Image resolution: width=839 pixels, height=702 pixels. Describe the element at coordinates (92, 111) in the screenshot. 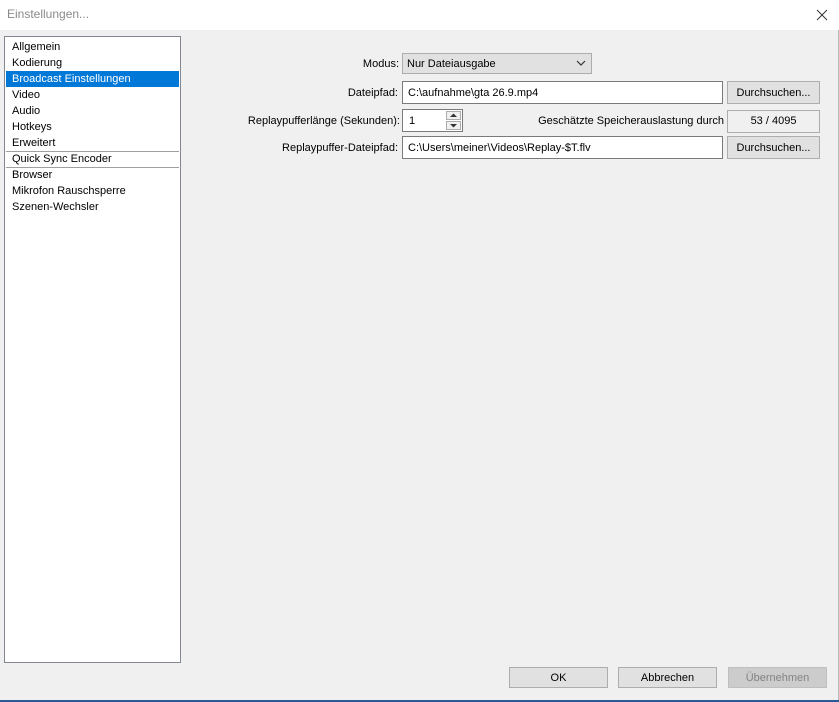

I see `sidebar-item-audio: Audio` at that location.